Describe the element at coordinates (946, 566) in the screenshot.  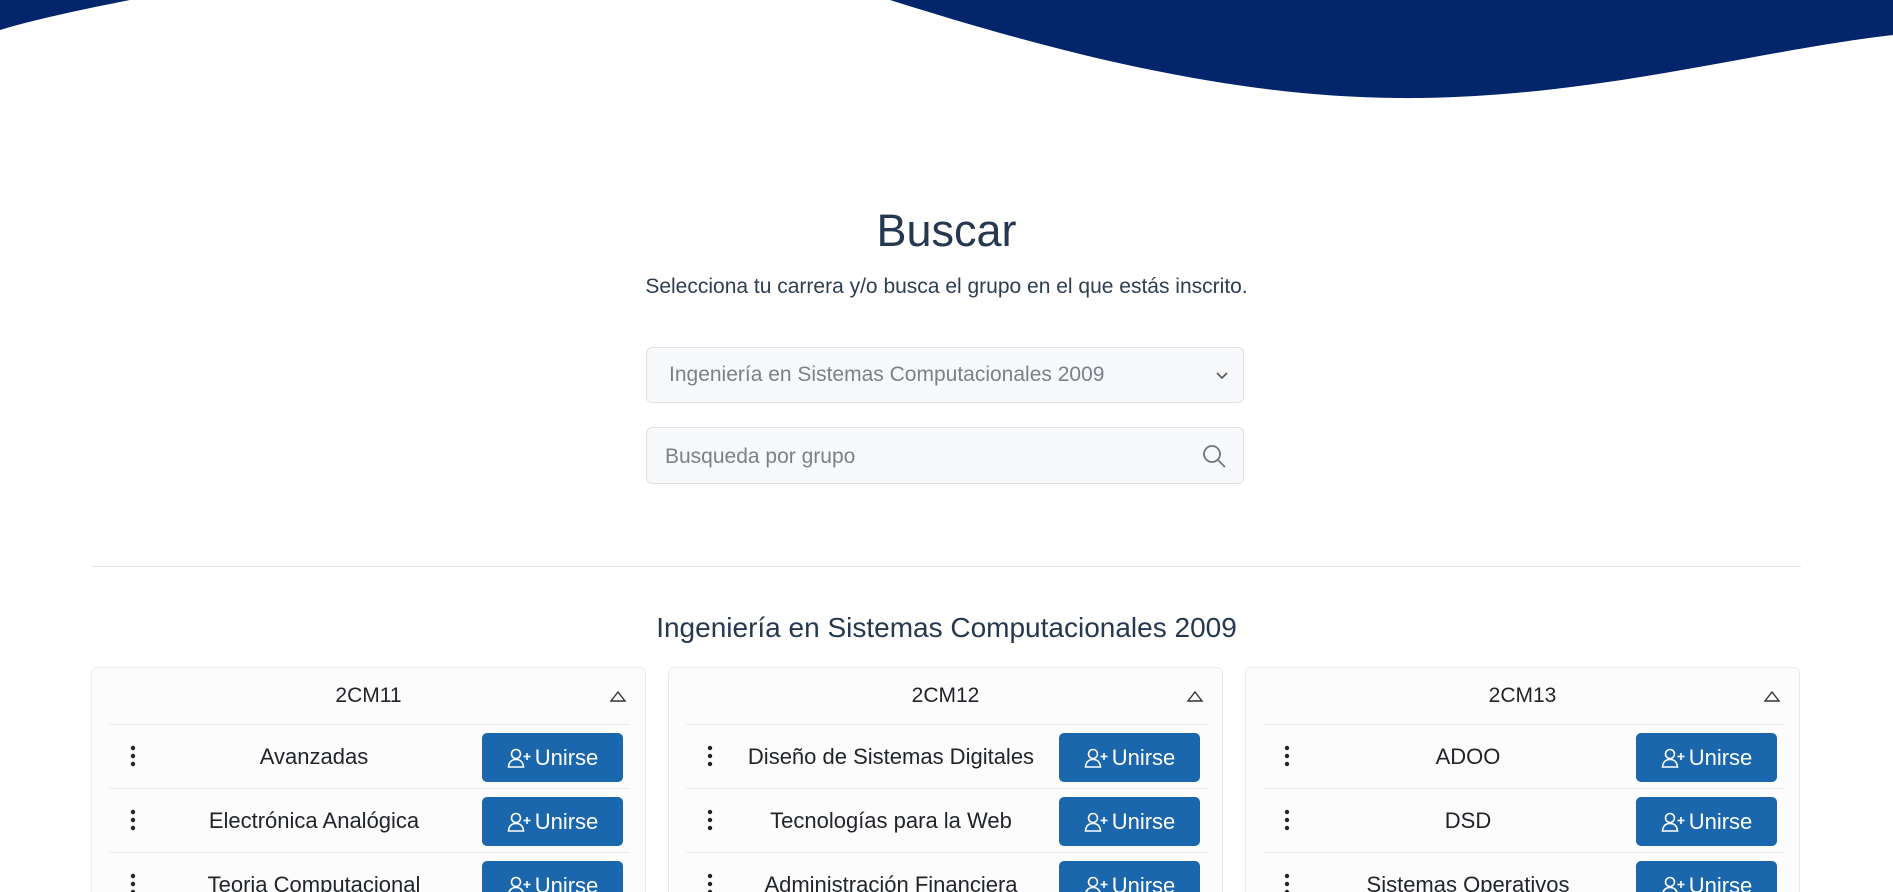
I see `section-divider` at that location.